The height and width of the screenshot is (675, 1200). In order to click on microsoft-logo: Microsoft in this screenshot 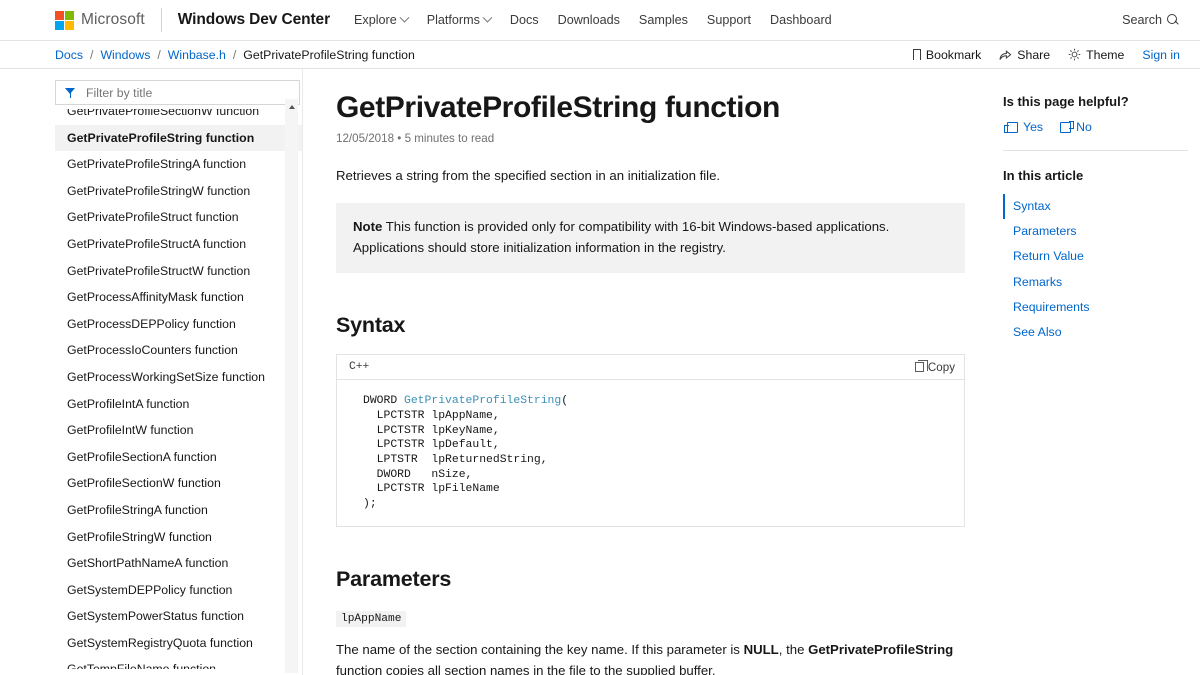, I will do `click(100, 20)`.